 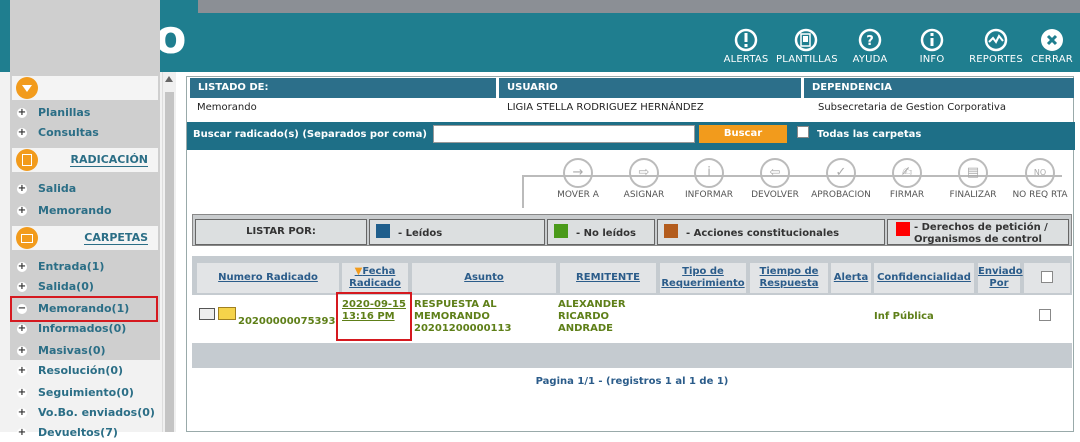 I want to click on return-icon: ⇦, so click(x=775, y=173).